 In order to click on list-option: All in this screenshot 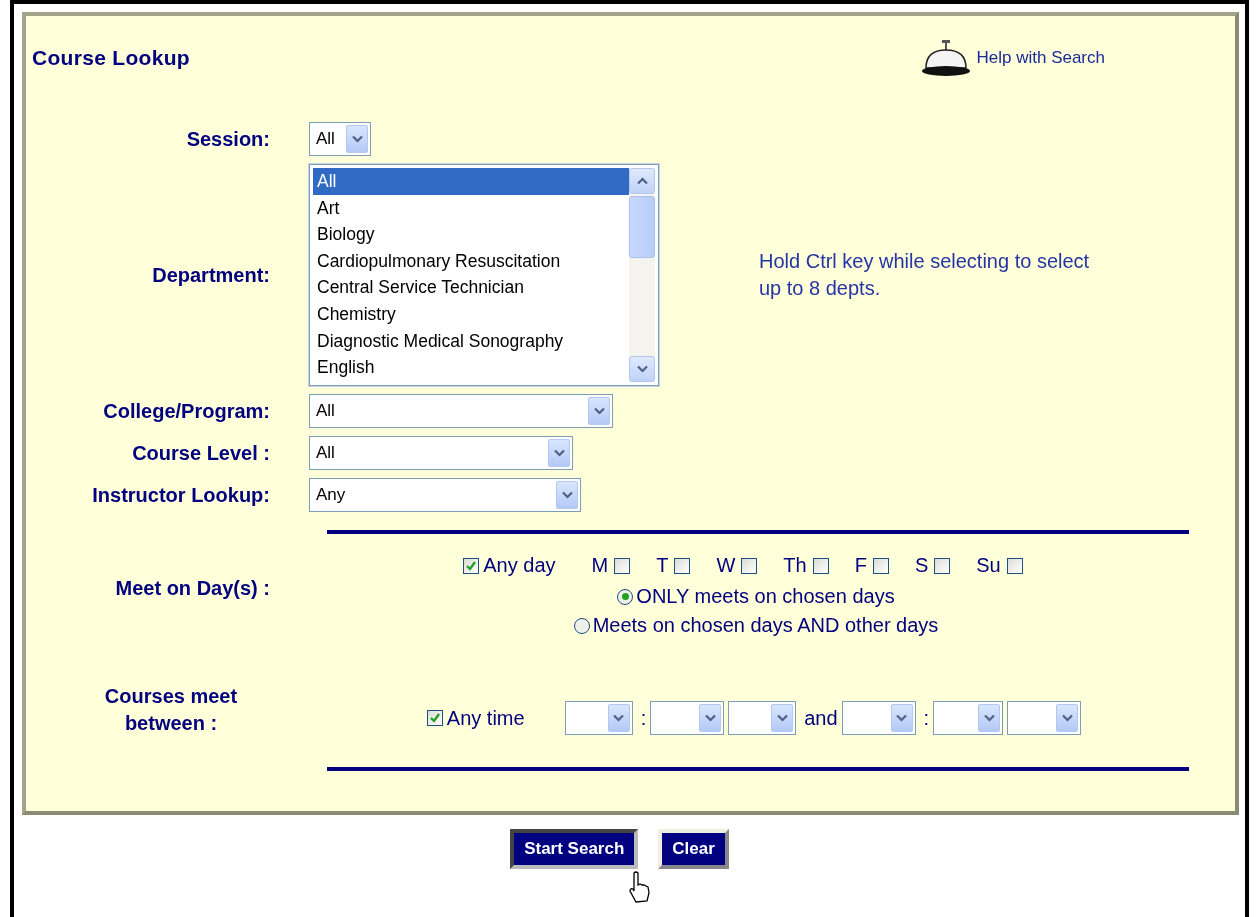, I will do `click(471, 181)`.